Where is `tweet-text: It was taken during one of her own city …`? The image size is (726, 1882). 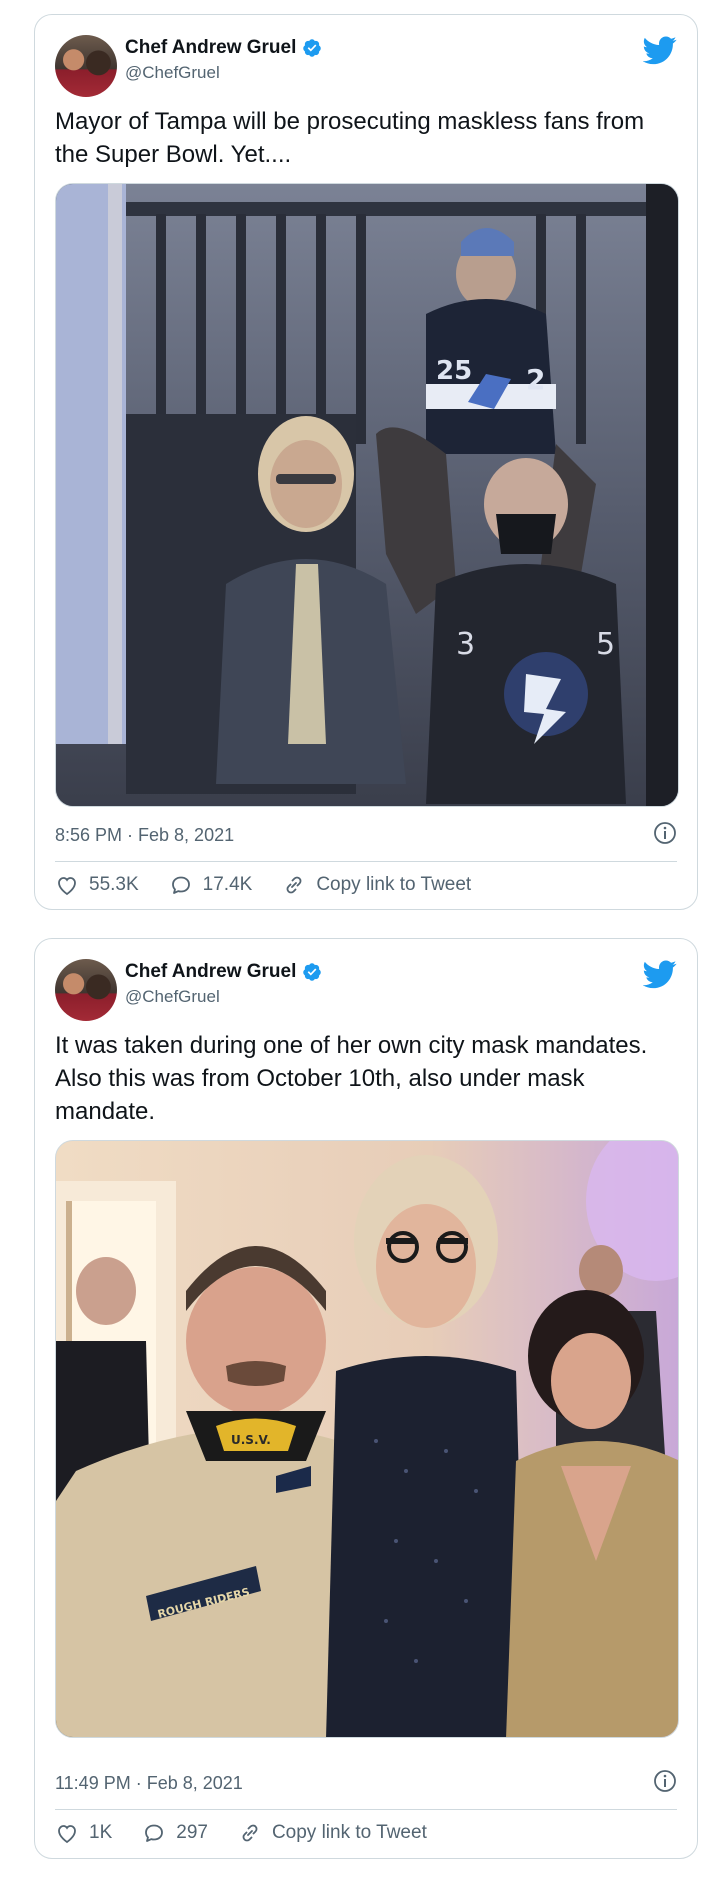 tweet-text: It was taken during one of her own city … is located at coordinates (351, 1078).